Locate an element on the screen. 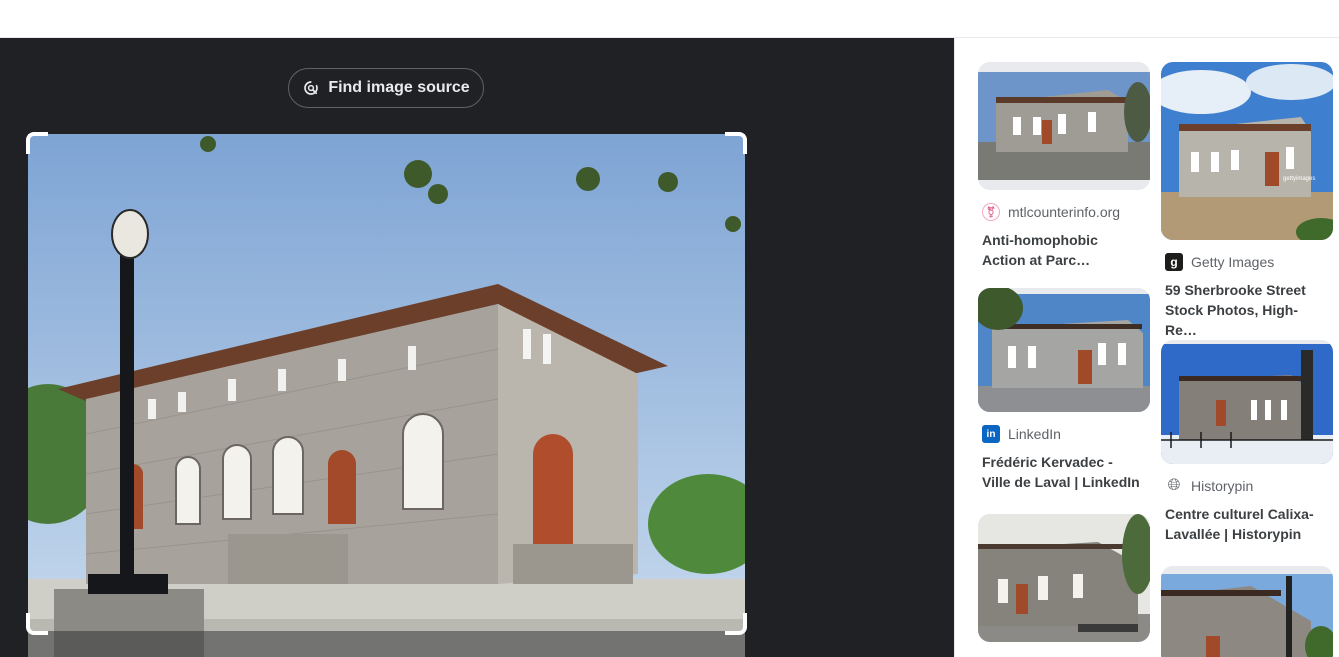 The height and width of the screenshot is (657, 1339). find-image-source-label: Find image source is located at coordinates (399, 87).